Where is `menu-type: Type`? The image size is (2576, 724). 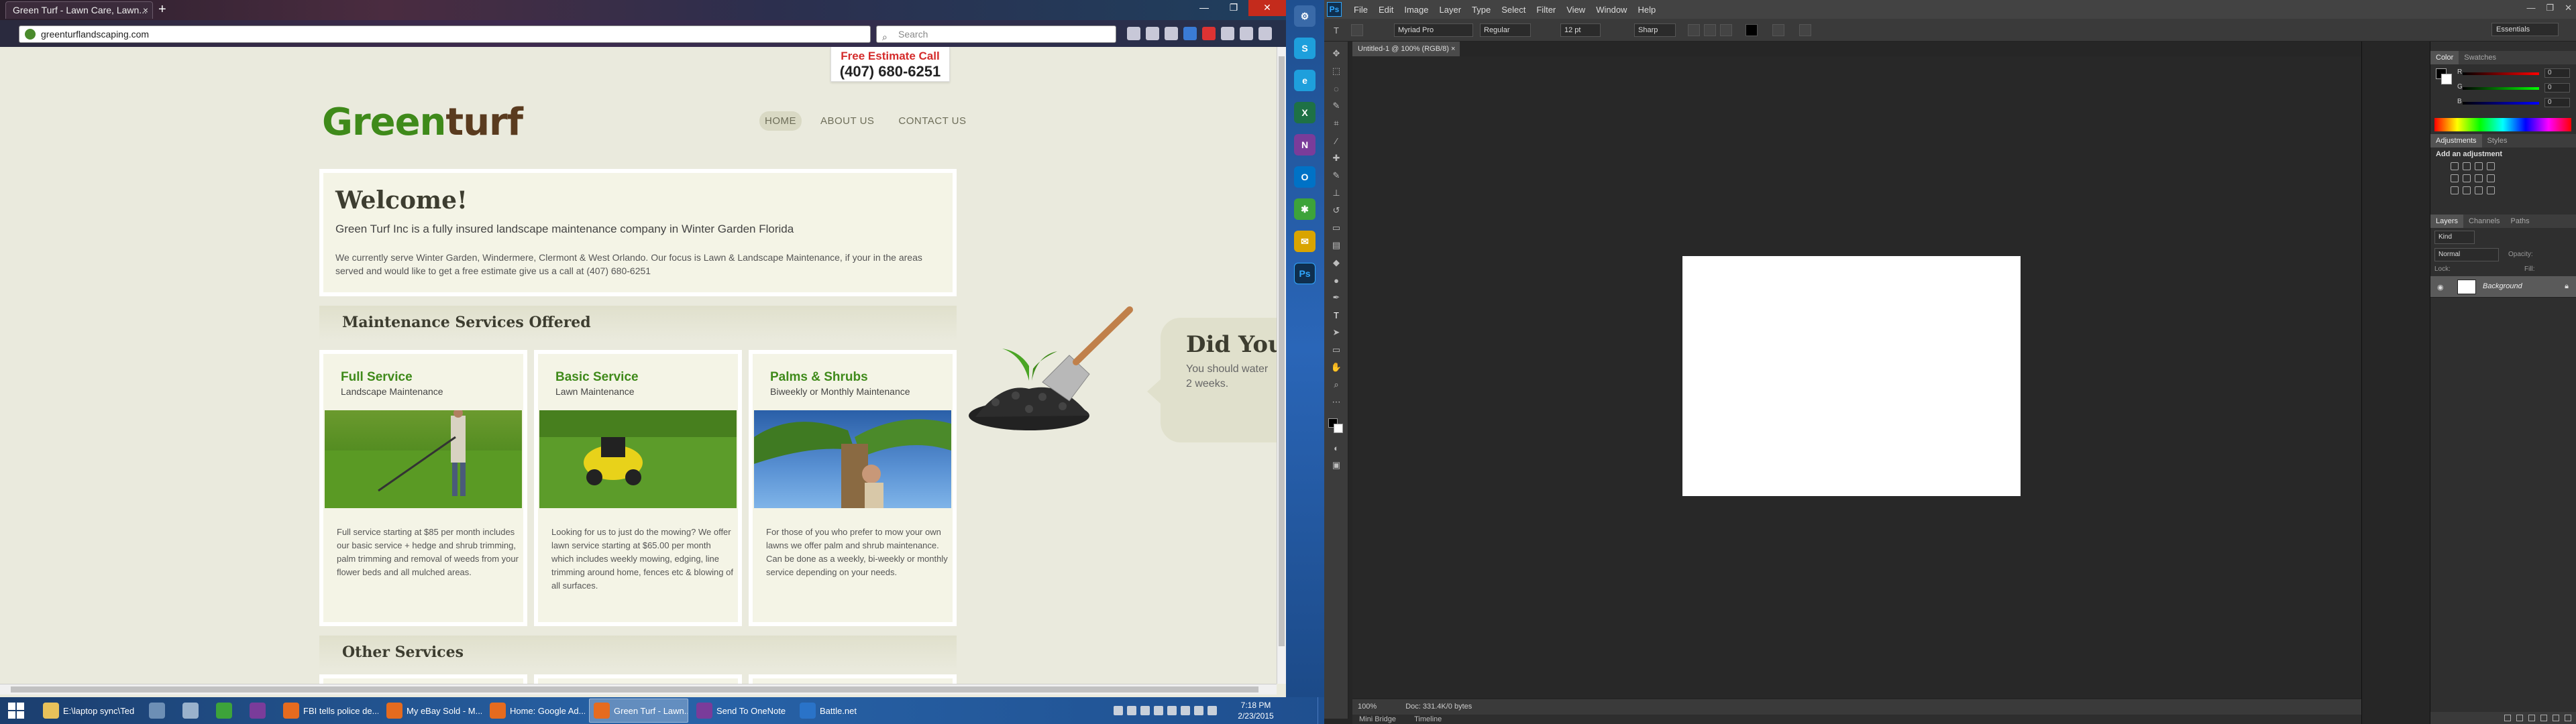
menu-type: Type is located at coordinates (1481, 10).